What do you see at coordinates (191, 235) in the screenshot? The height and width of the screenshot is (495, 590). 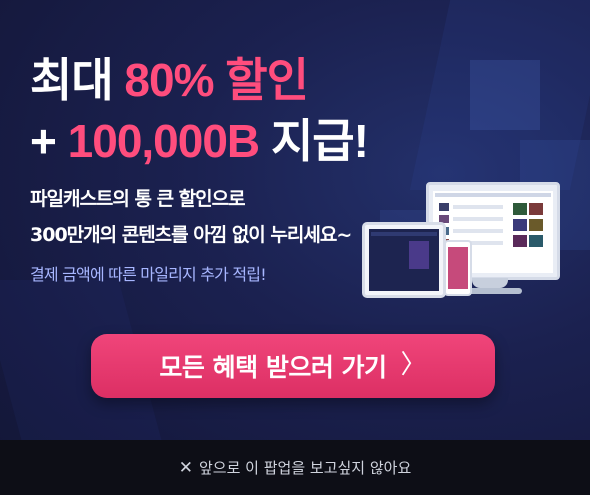 I see `promo-subtext-line2: 300만개의 콘텐츠를 아낌 없이 누리세요~` at bounding box center [191, 235].